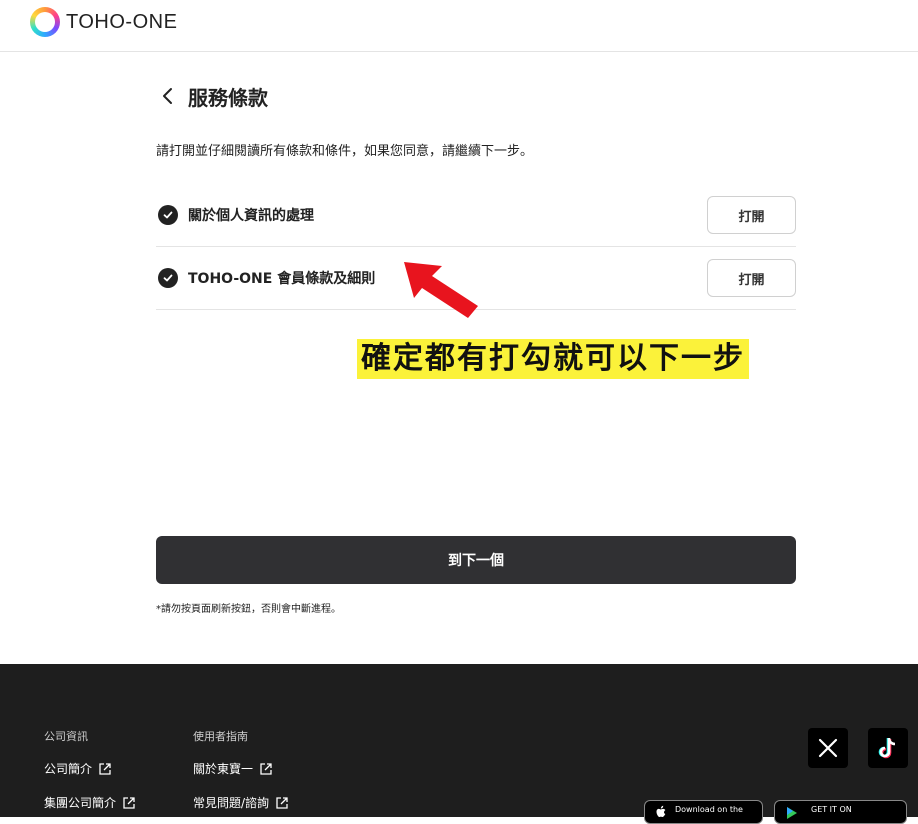  I want to click on tiktok-icon, so click(888, 748).